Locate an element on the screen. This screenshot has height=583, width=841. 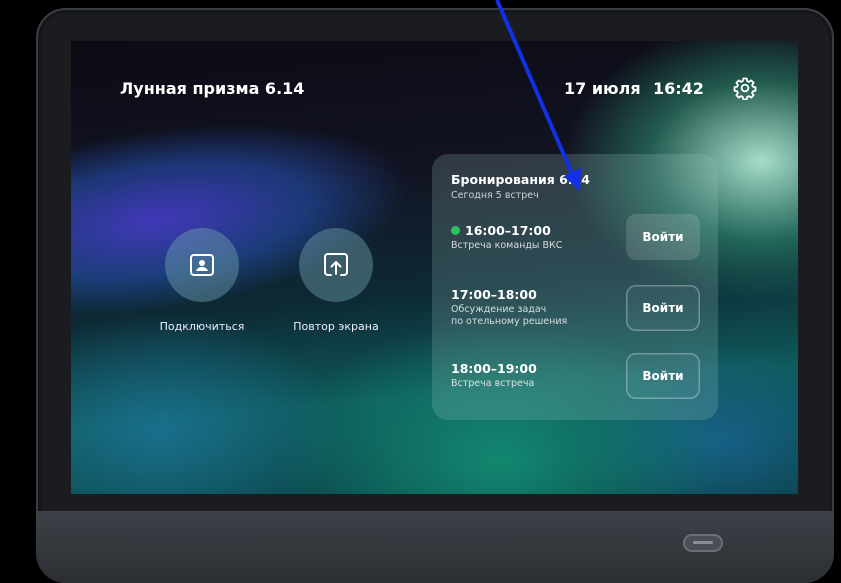
device-name: Лунная призма 6.14 is located at coordinates (212, 88).